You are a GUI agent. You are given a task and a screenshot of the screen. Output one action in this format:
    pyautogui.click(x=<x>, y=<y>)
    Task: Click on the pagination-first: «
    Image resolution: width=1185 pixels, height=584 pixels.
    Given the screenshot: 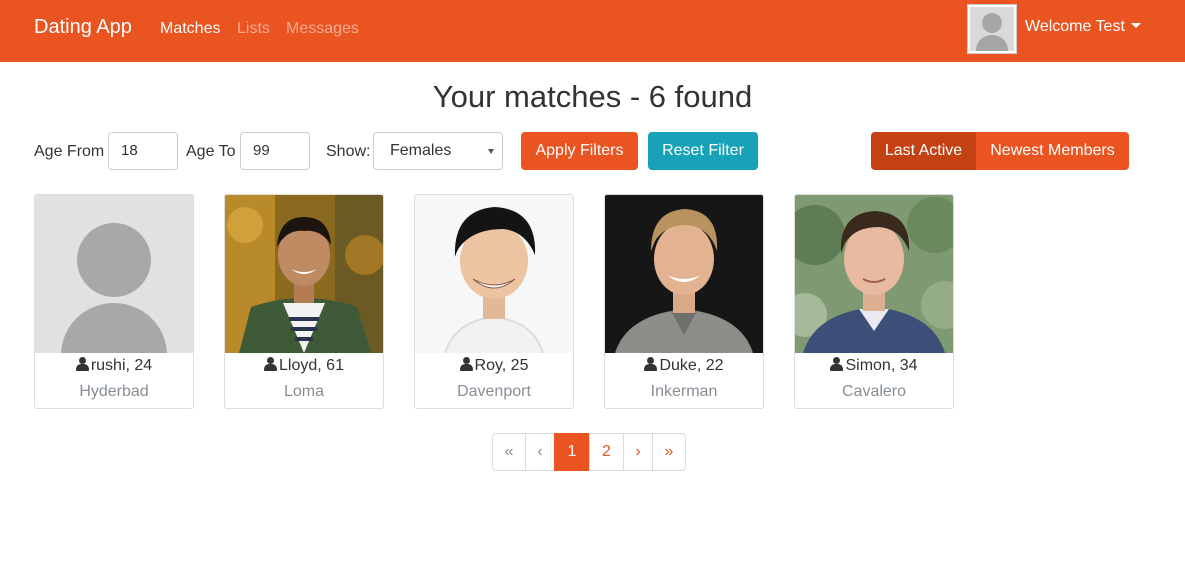 What is the action you would take?
    pyautogui.click(x=509, y=452)
    